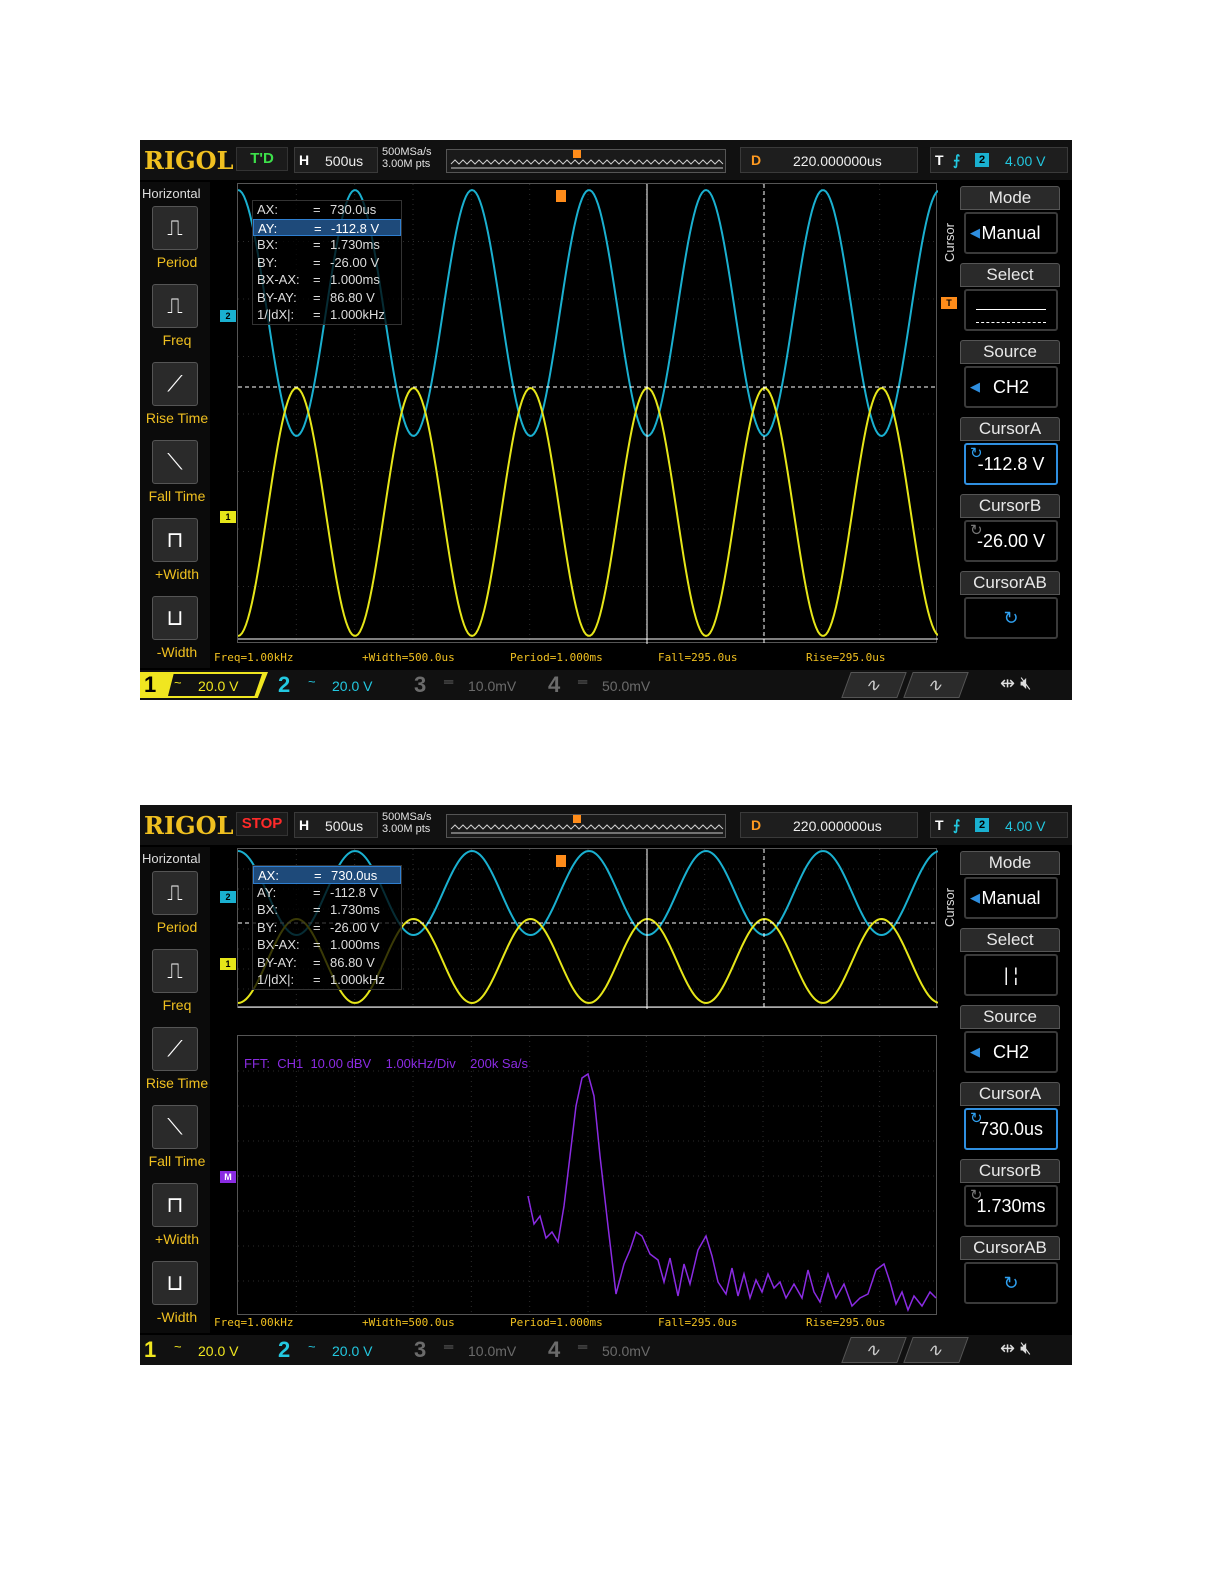 The image size is (1224, 1584). I want to click on cursor-row-bx: BX: = 1.730ms, so click(318, 909).